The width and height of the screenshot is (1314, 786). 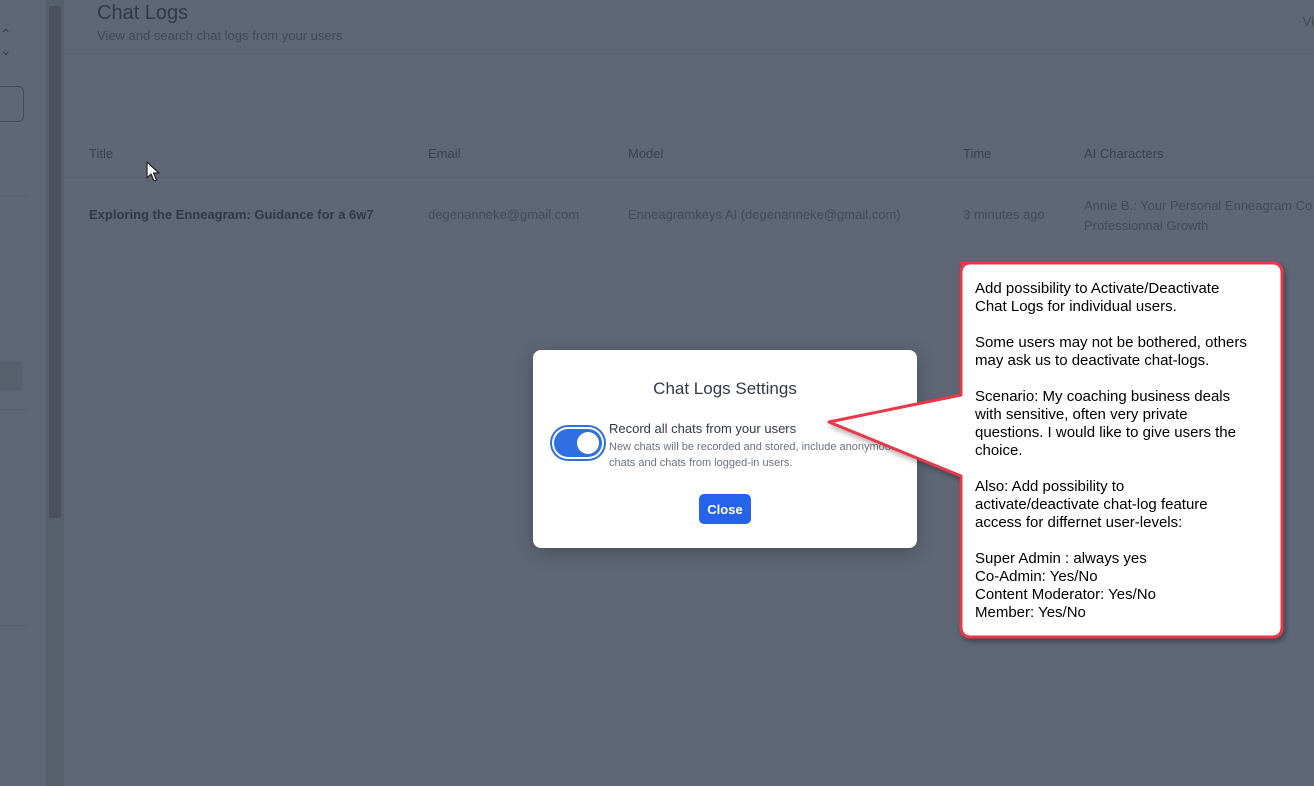 What do you see at coordinates (1079, 522) in the screenshot?
I see `annotation-line: access for differnet user-levels:` at bounding box center [1079, 522].